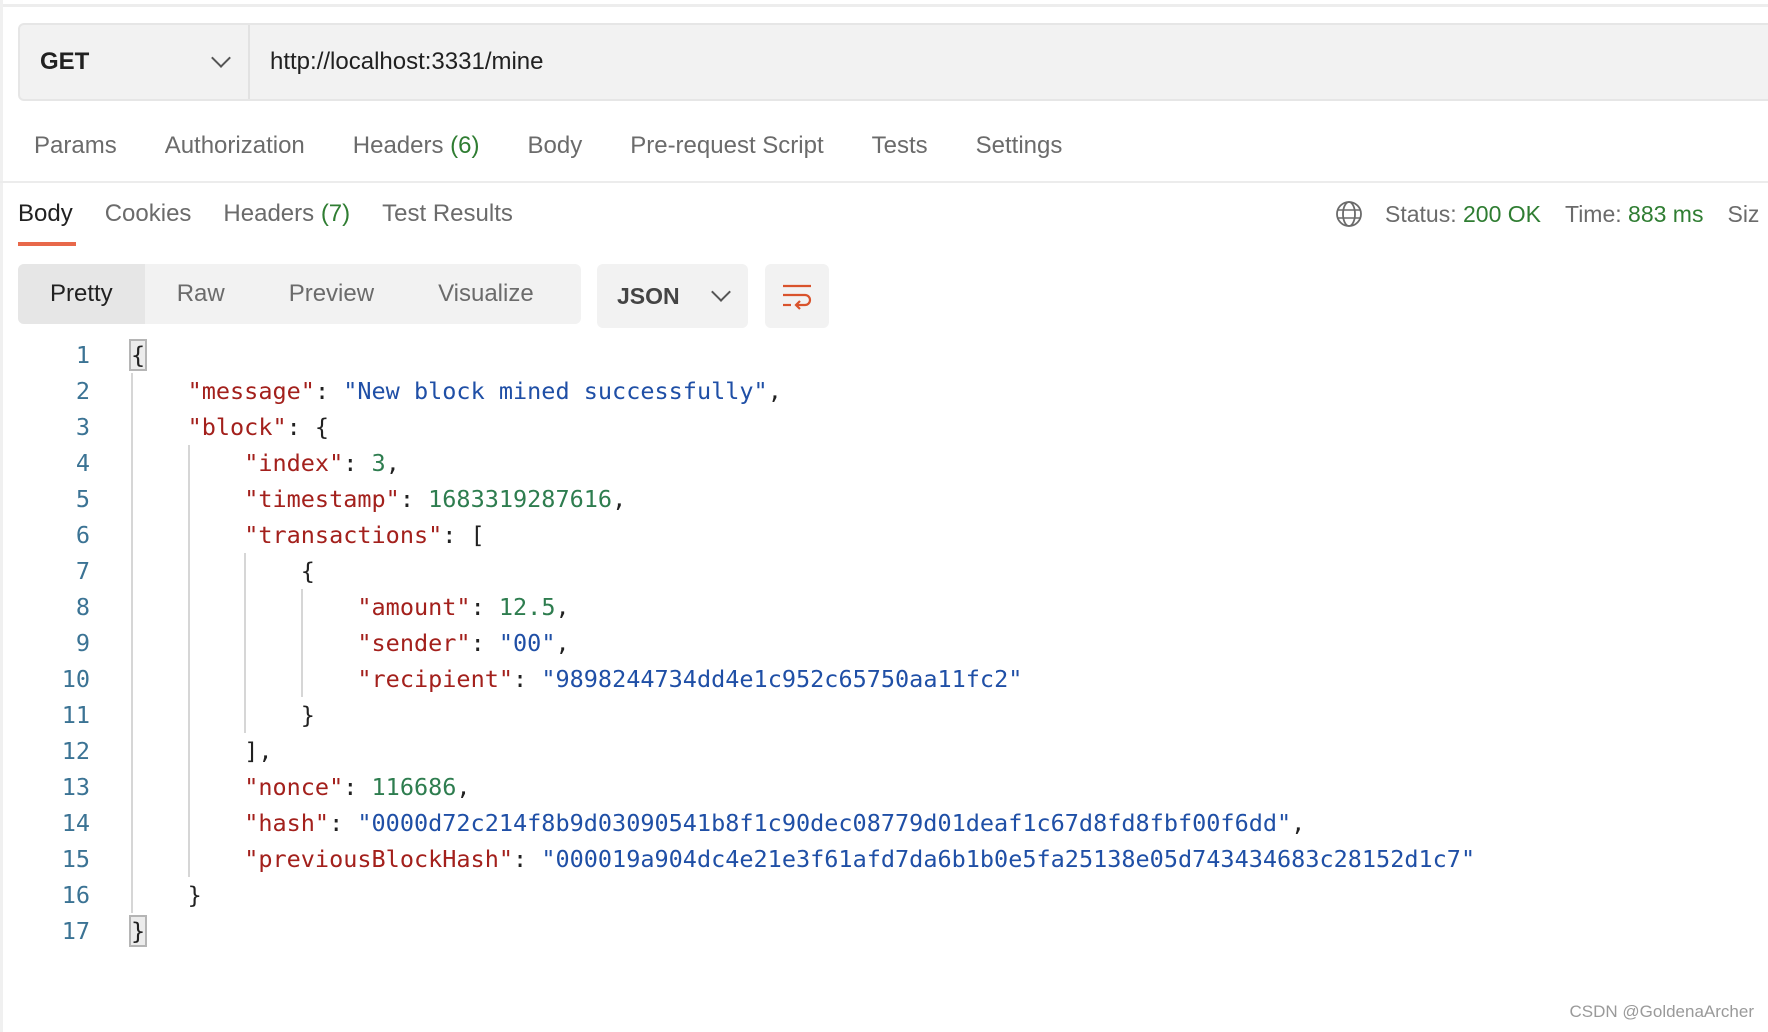  What do you see at coordinates (201, 294) in the screenshot?
I see `view-mode-raw: Raw` at bounding box center [201, 294].